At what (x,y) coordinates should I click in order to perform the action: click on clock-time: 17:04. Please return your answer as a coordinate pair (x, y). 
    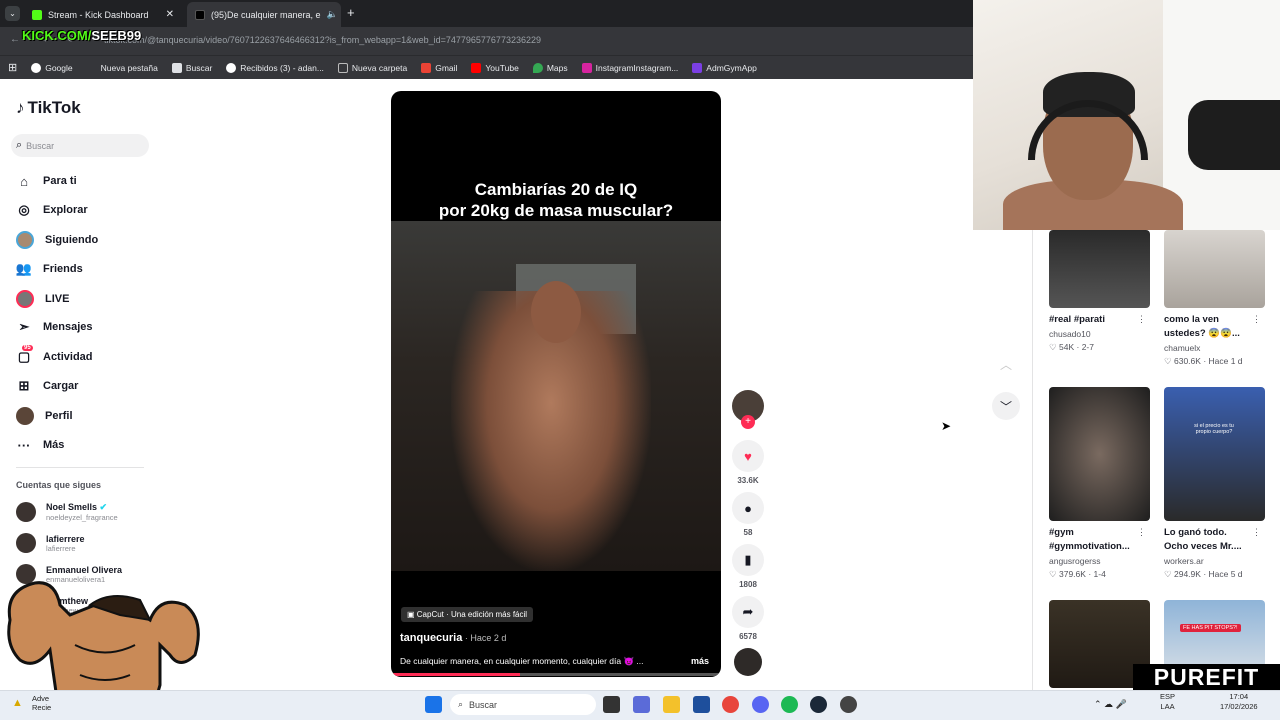
    Looking at the image, I should click on (1239, 696).